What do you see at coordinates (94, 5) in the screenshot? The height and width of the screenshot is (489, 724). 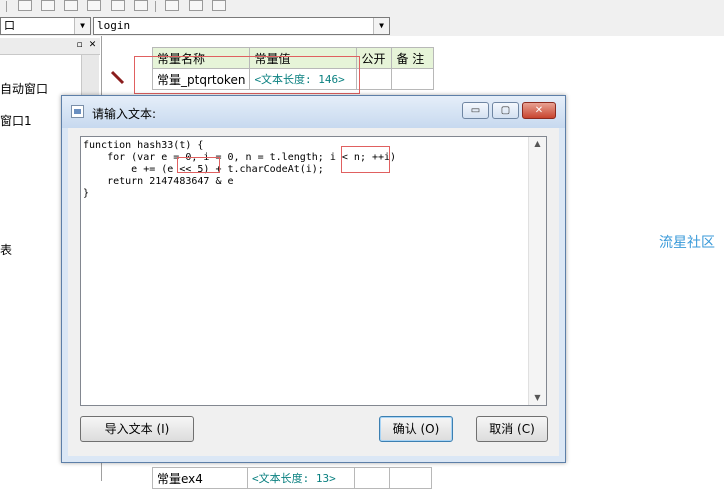 I see `align-top-icon` at bounding box center [94, 5].